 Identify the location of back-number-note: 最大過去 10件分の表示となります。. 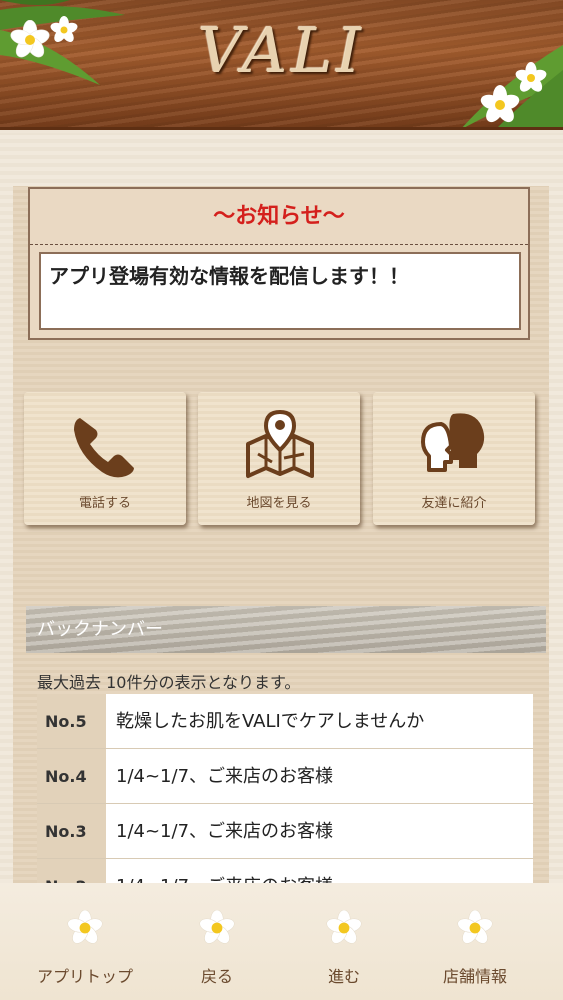
(169, 682).